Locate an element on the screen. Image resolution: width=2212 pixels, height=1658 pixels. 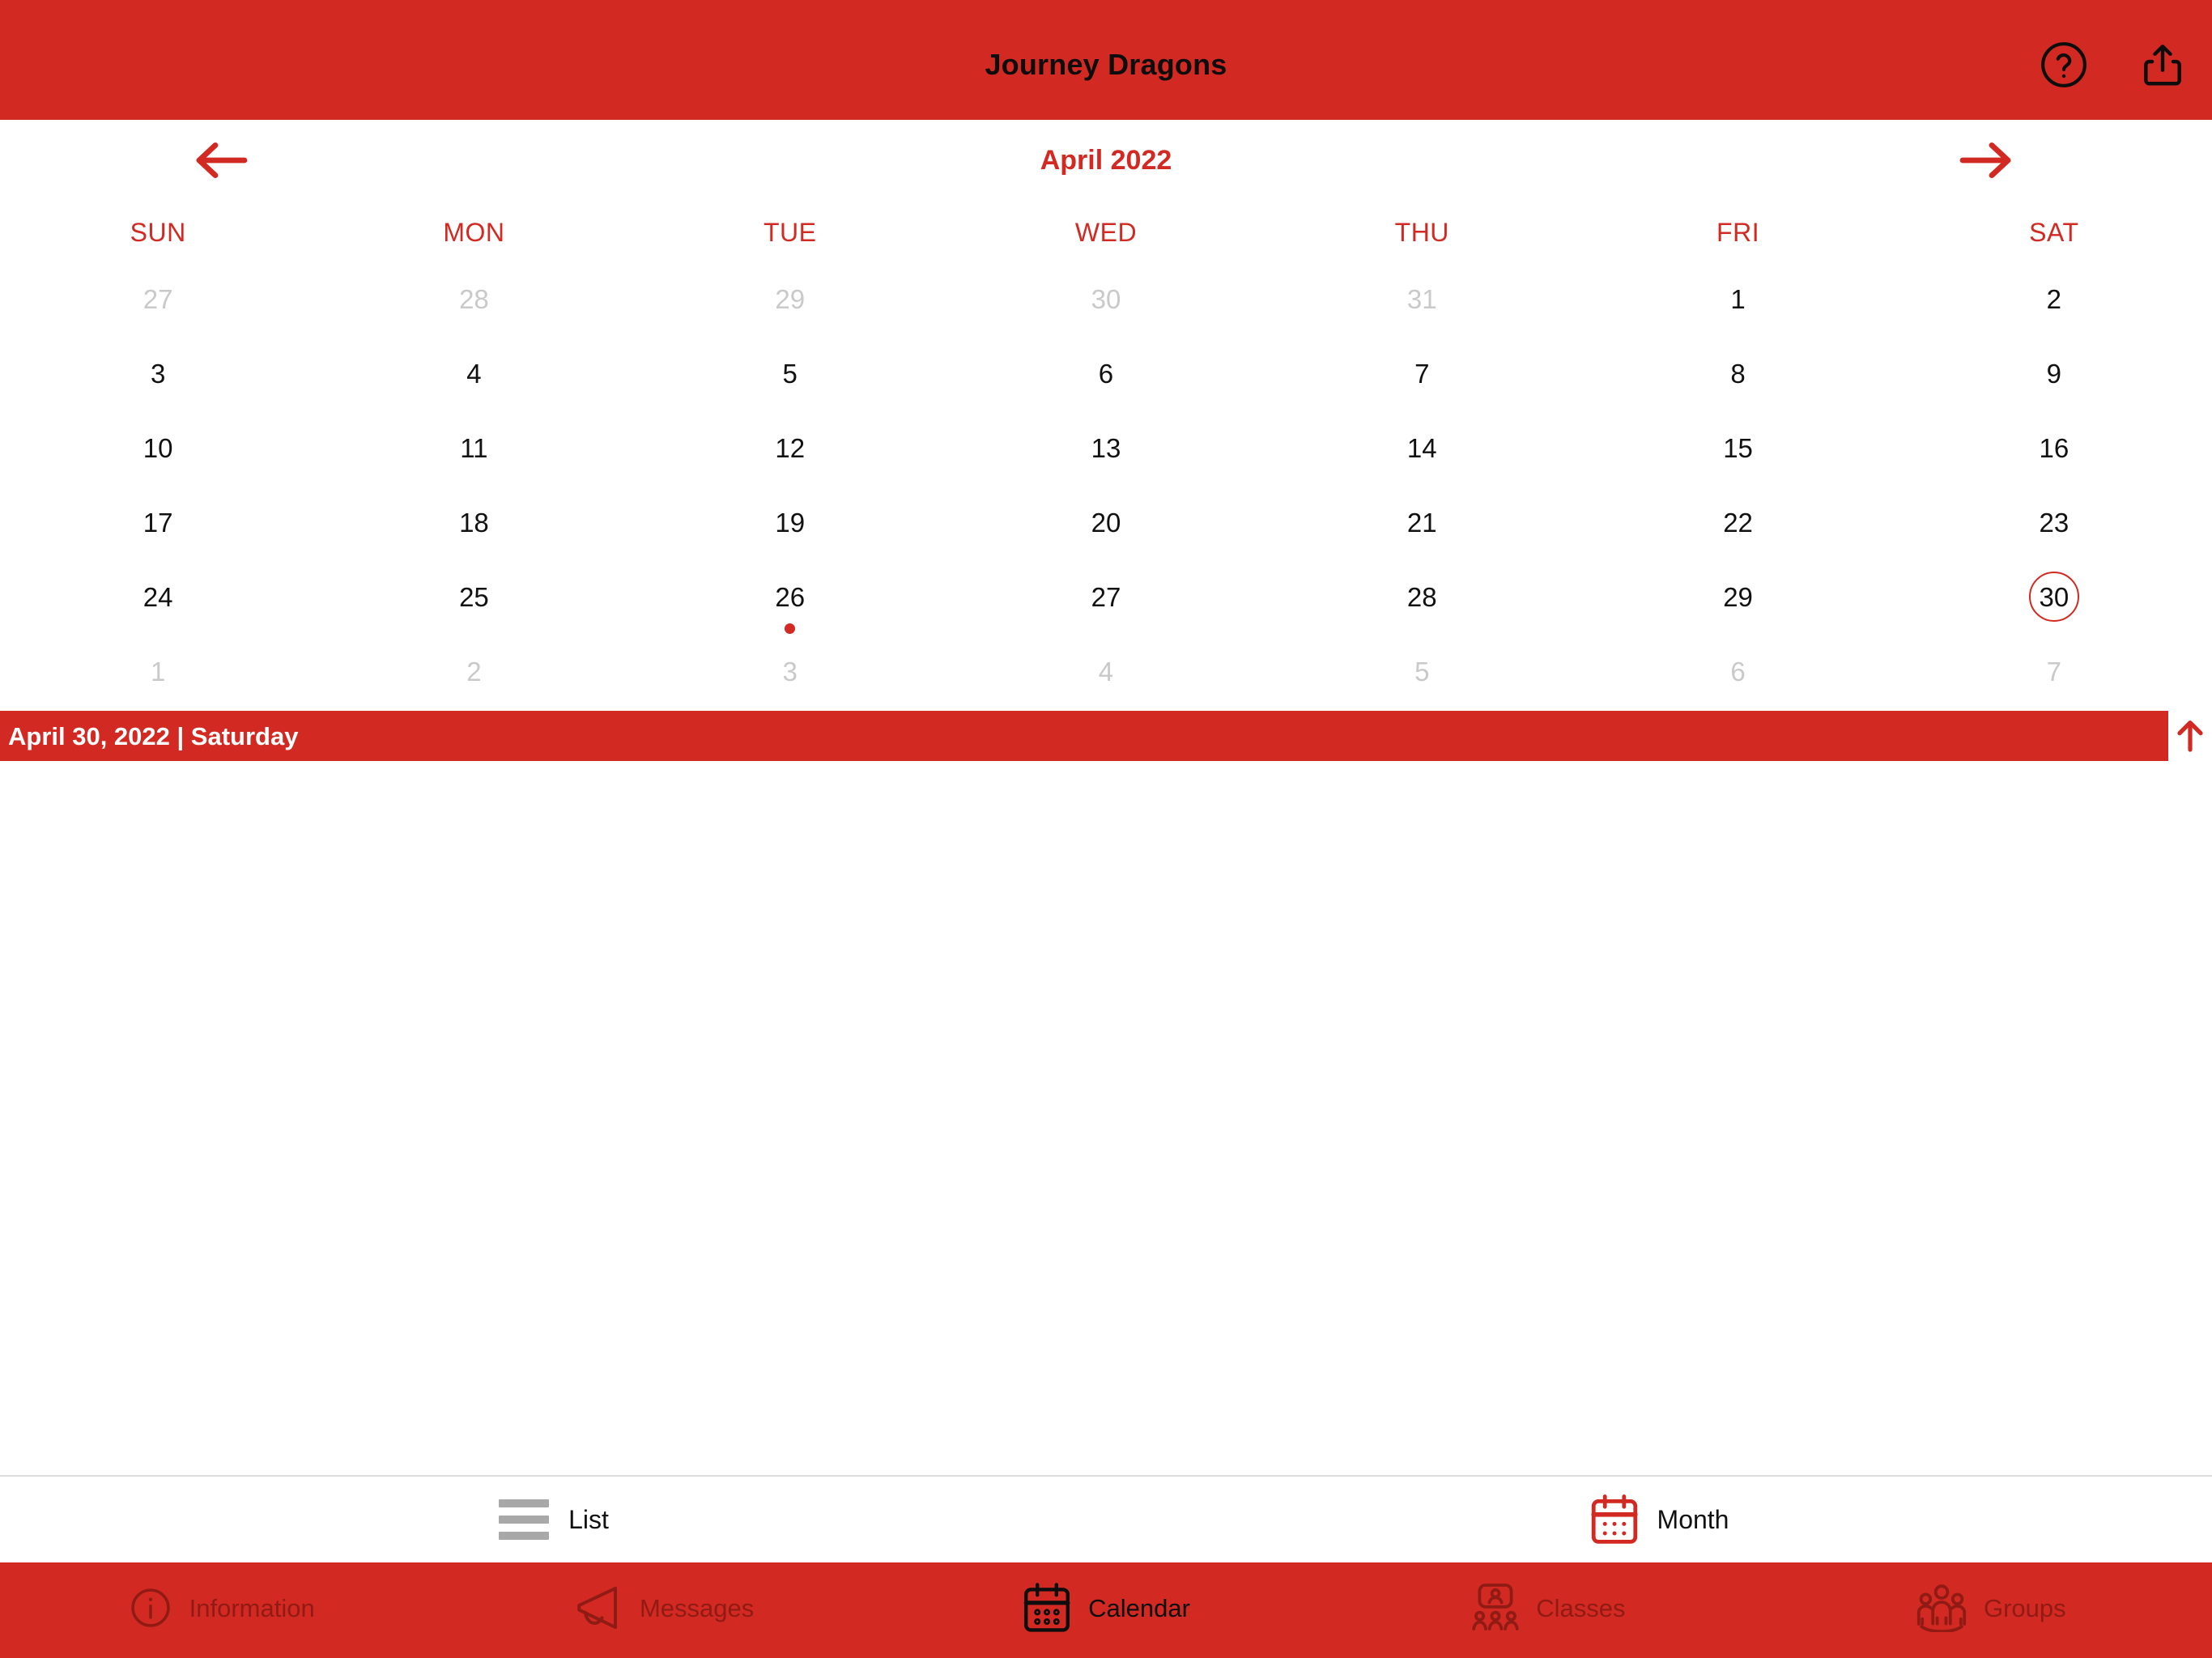
day-number: 20 is located at coordinates (1106, 522).